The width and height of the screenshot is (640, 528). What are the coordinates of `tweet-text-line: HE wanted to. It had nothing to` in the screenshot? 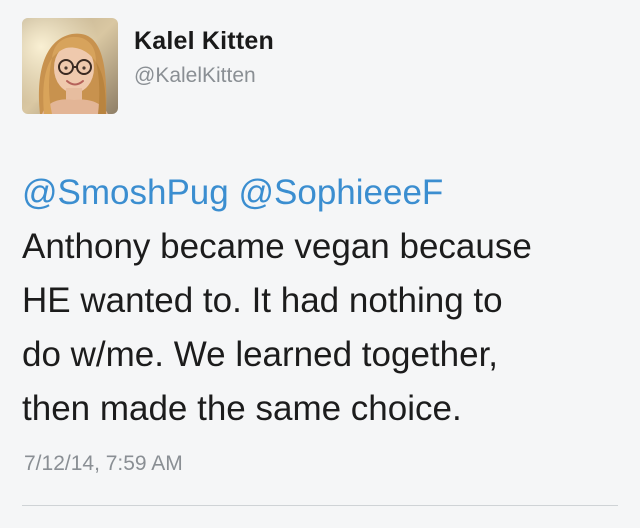 It's located at (262, 300).